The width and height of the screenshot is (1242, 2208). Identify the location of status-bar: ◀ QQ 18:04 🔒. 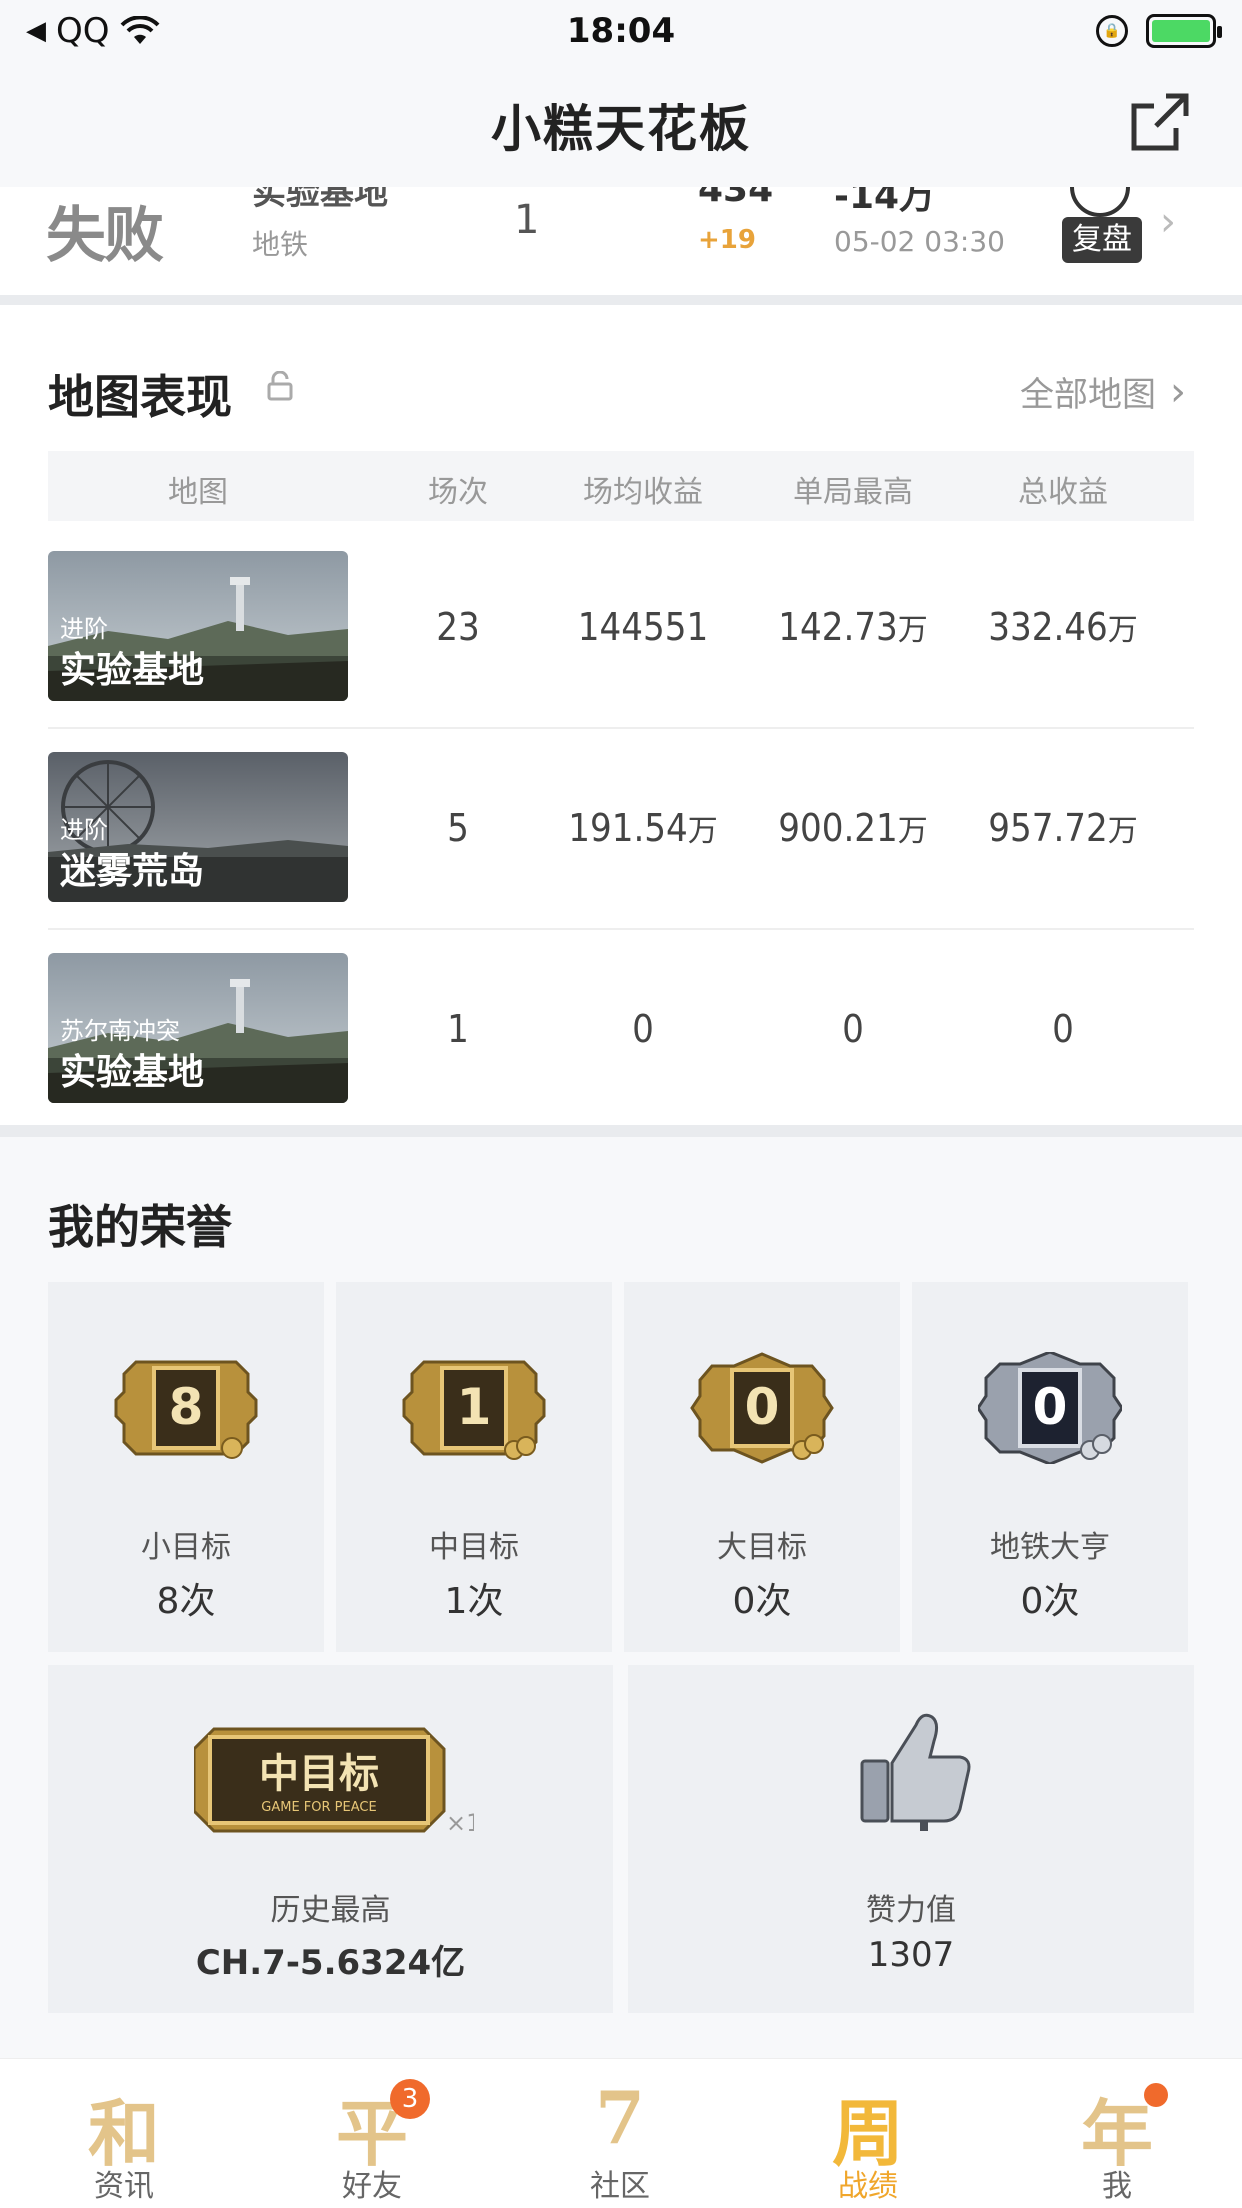
(621, 31).